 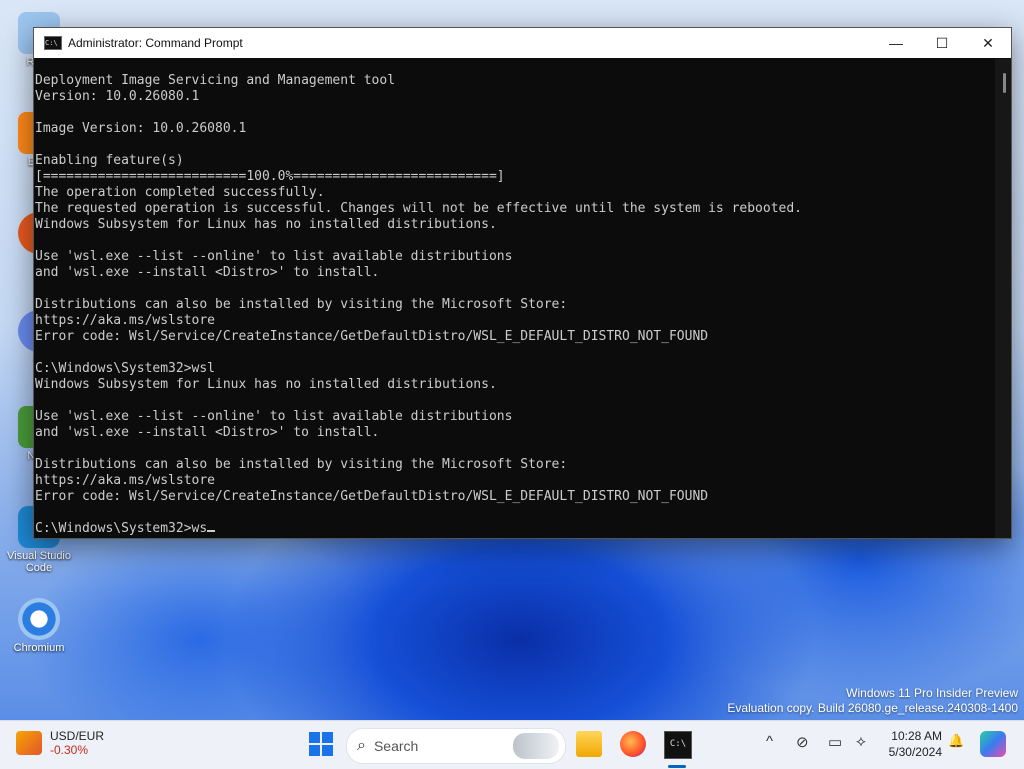 I want to click on widget-title: USD/EUR, so click(x=77, y=736).